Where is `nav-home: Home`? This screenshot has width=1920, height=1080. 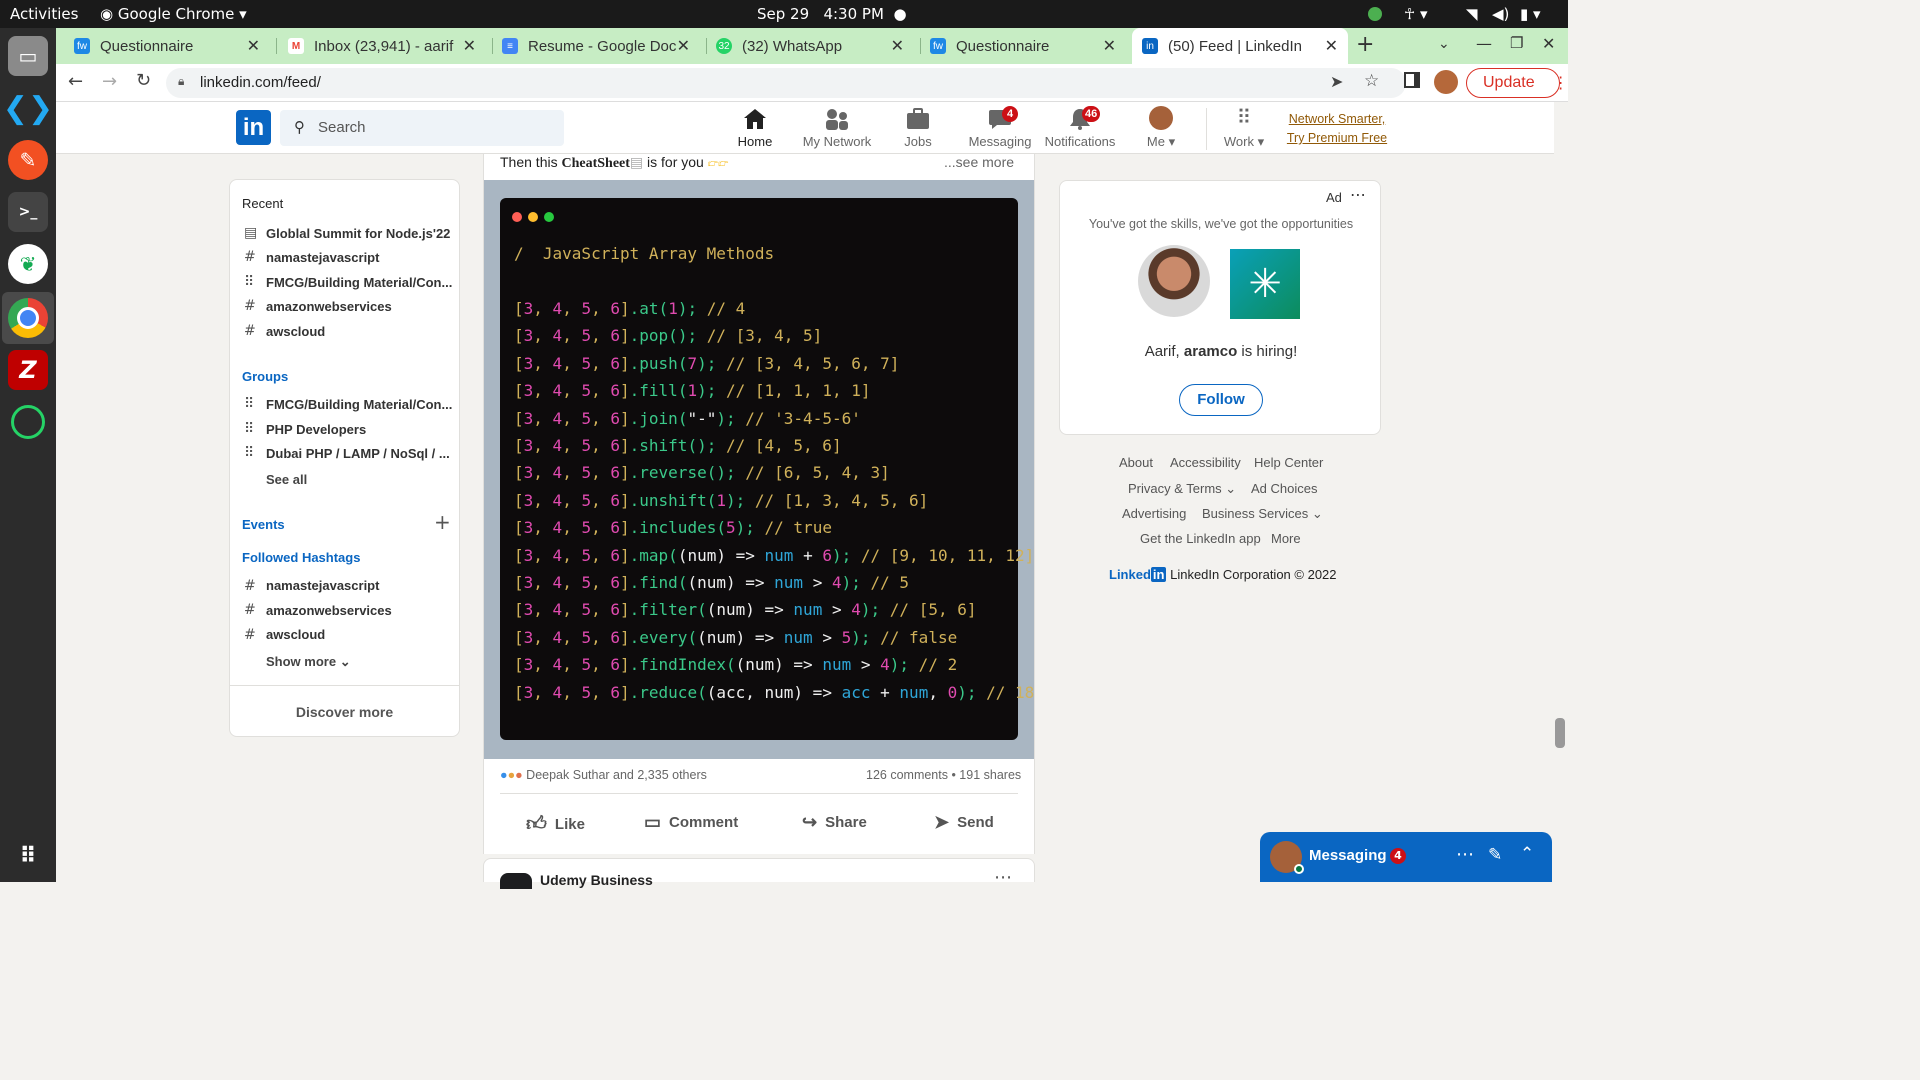
nav-home: Home is located at coordinates (755, 129).